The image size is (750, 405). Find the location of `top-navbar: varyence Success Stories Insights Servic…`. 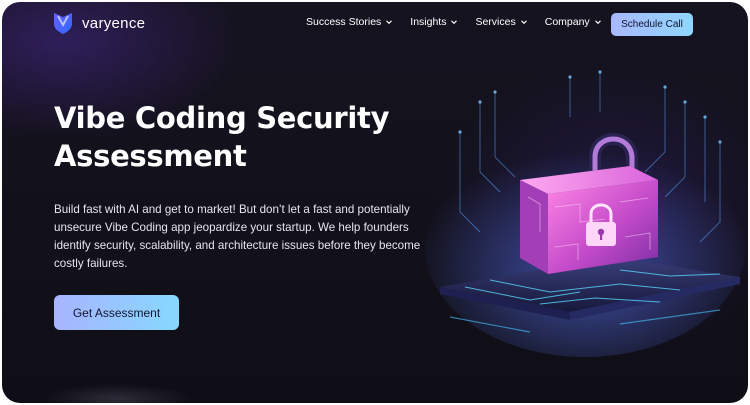

top-navbar: varyence Success Stories Insights Servic… is located at coordinates (375, 24).